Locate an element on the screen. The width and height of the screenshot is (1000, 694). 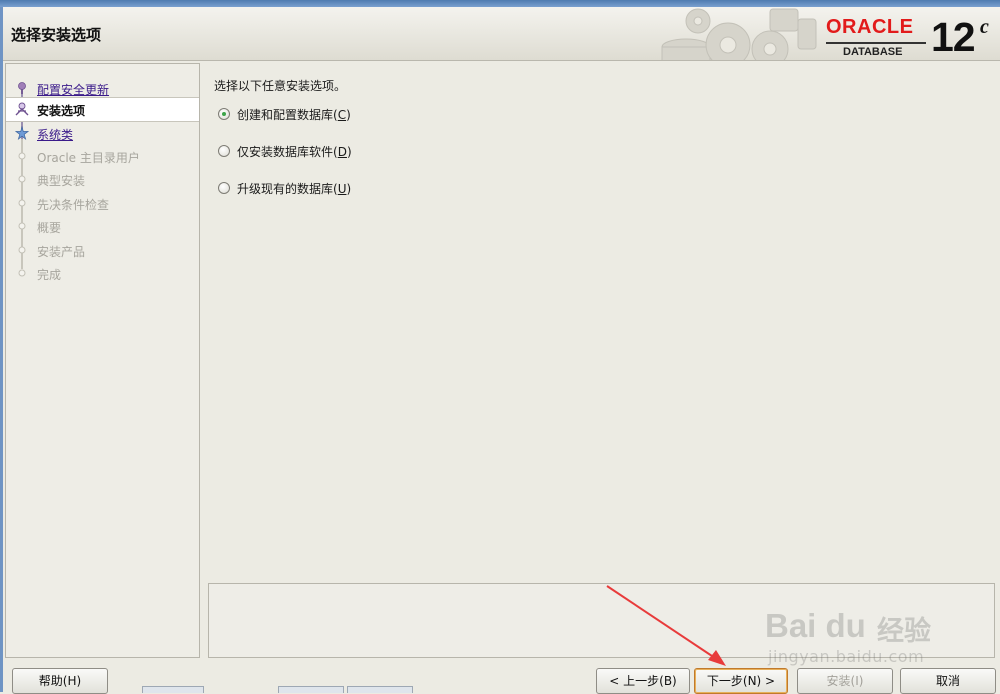
step-label: 完成 is located at coordinates (49, 275).